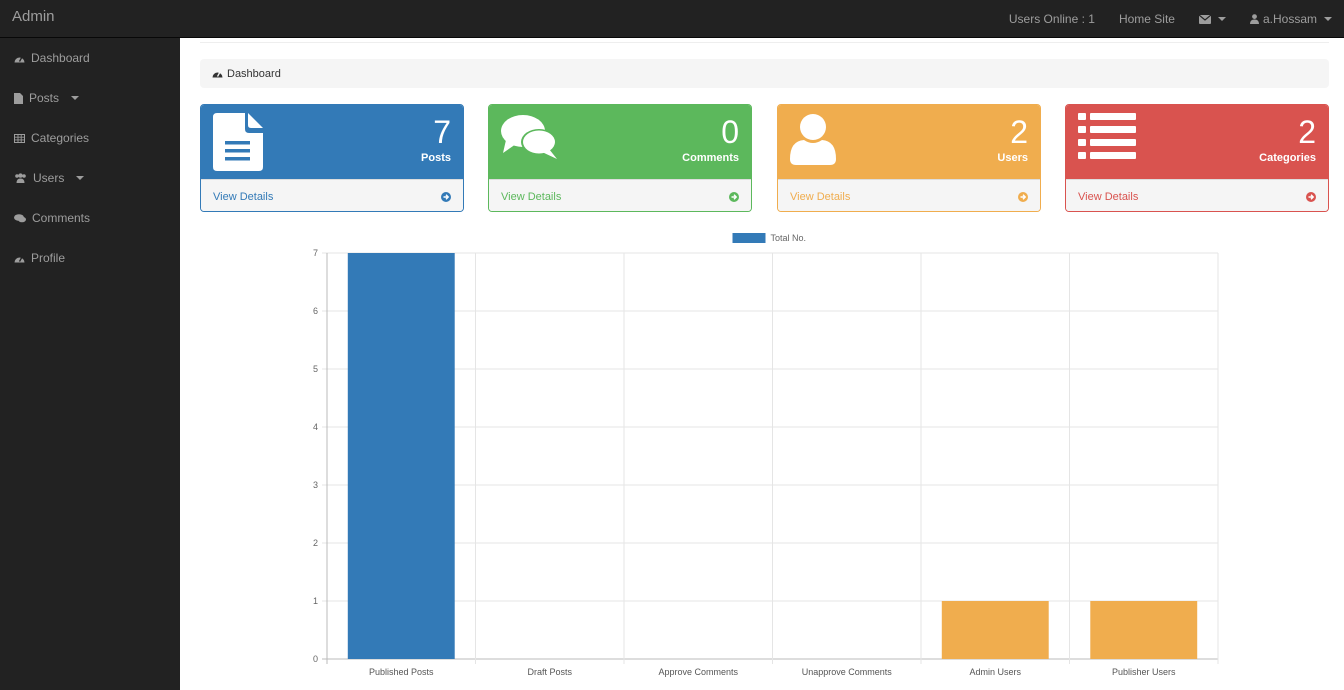  Describe the element at coordinates (549, 672) in the screenshot. I see `x-tick-label: Draft Posts` at that location.